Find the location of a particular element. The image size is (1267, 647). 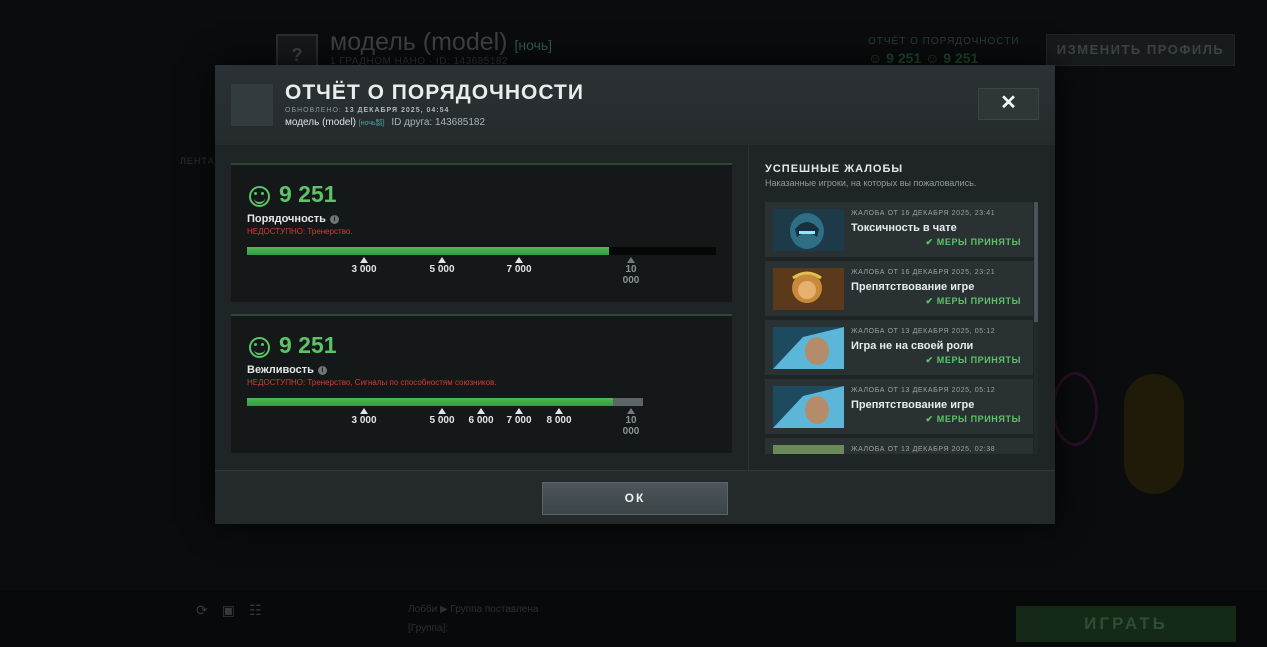

ok-button: ОК is located at coordinates (635, 498).